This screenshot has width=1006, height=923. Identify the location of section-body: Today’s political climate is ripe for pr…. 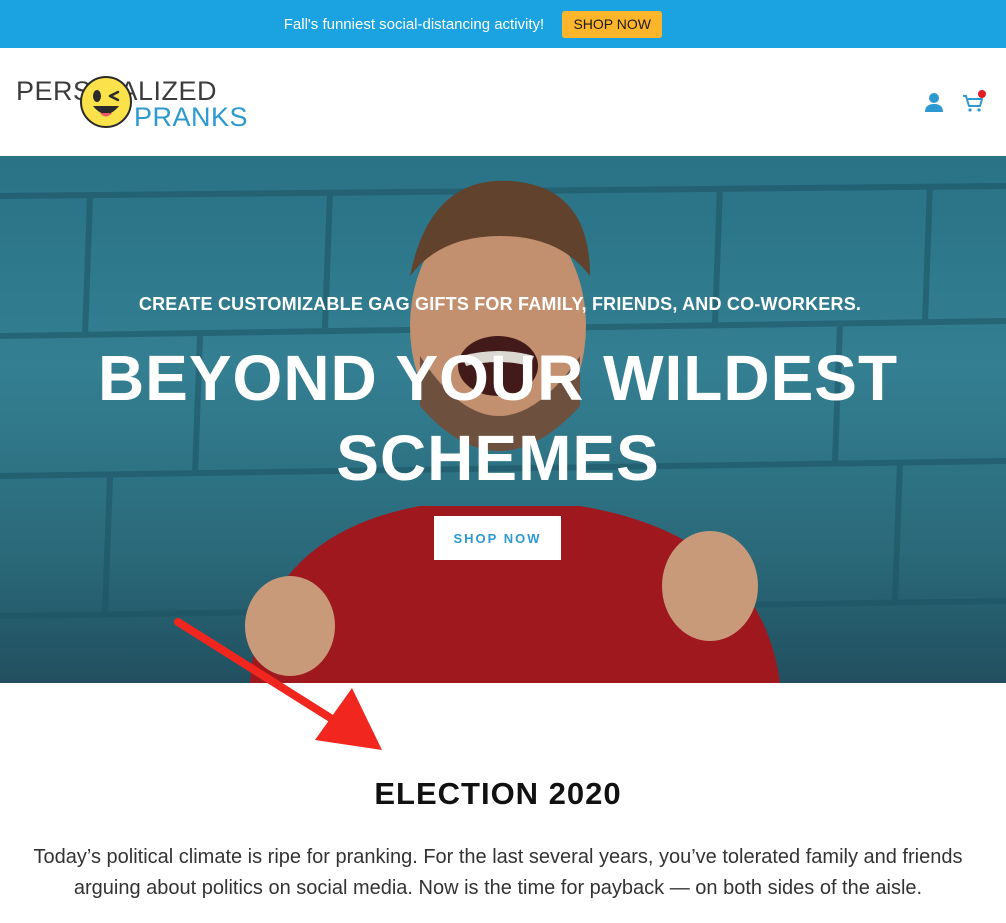
(498, 873).